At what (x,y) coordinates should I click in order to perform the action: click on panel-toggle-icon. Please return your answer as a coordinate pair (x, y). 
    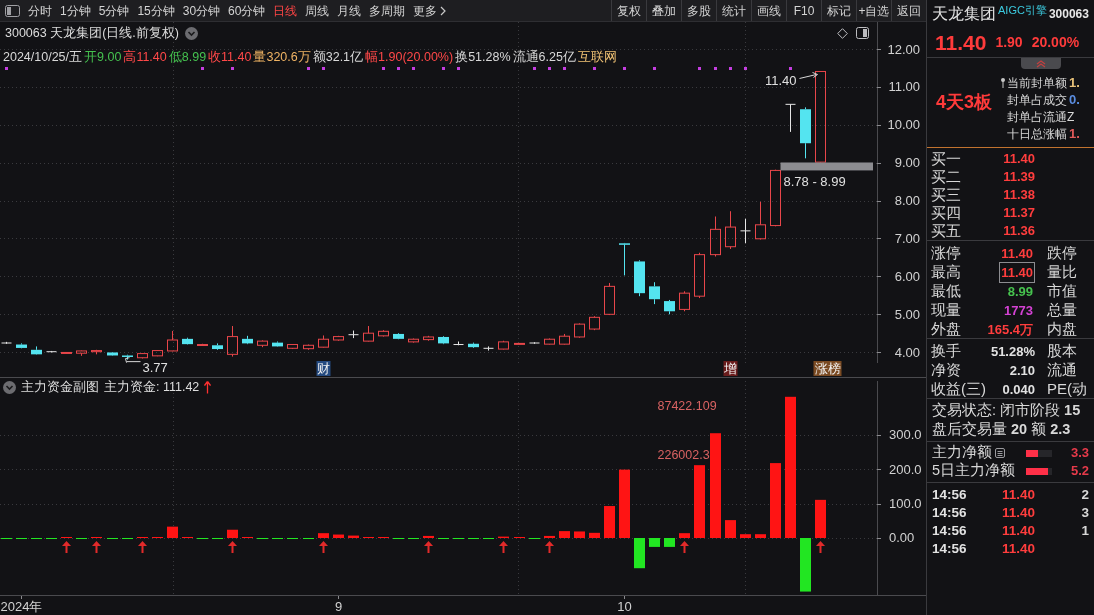
    Looking at the image, I should click on (862, 33).